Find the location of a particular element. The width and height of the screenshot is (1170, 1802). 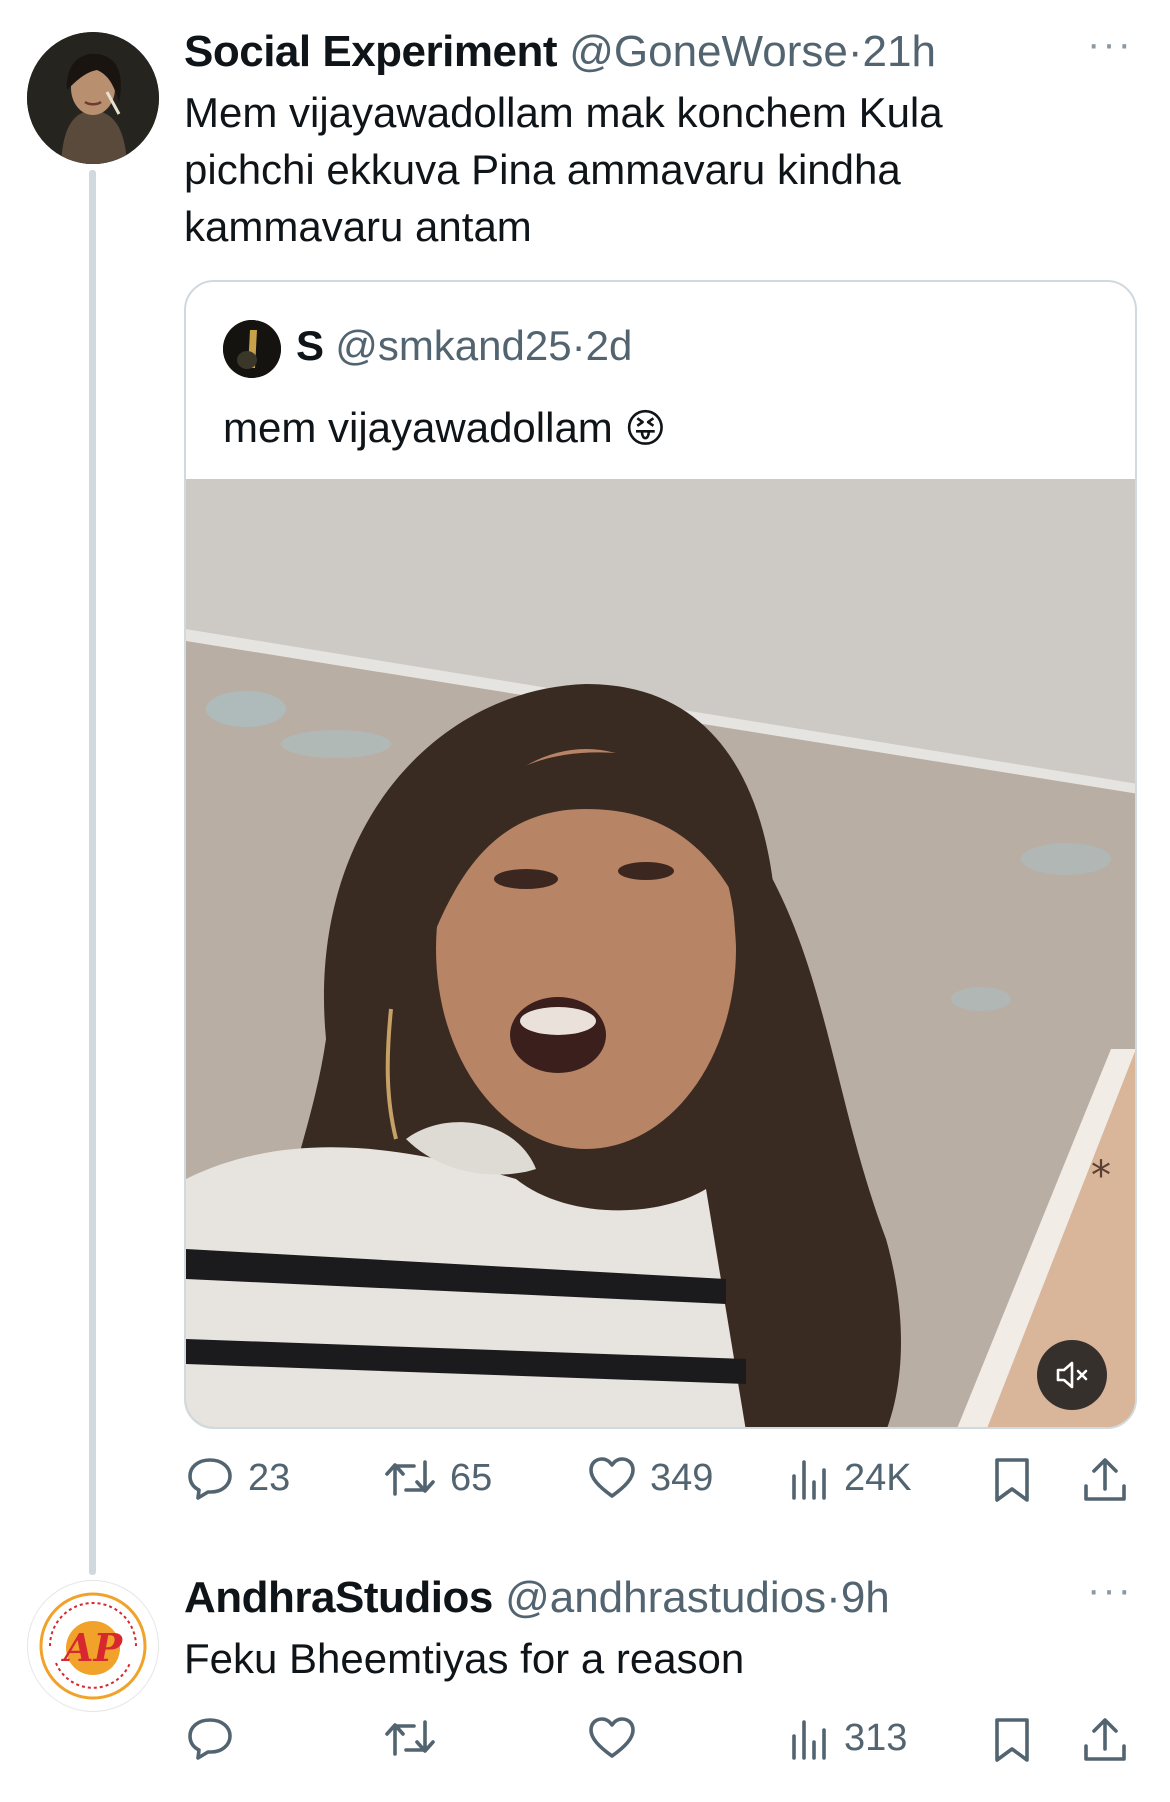

tweet1-view-count: 24K is located at coordinates (878, 1477).